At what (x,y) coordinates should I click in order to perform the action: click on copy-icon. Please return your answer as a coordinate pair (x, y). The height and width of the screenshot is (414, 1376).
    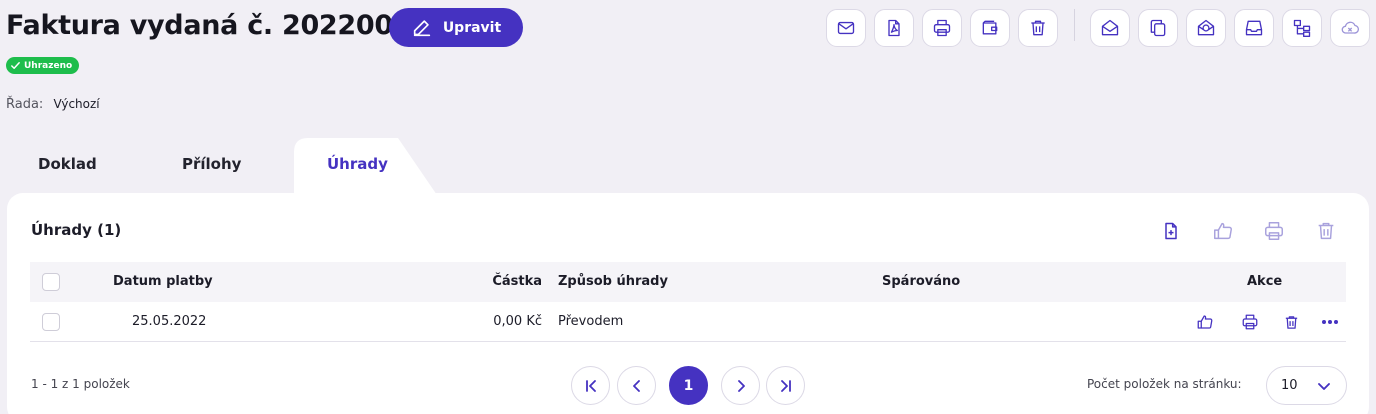
    Looking at the image, I should click on (1158, 28).